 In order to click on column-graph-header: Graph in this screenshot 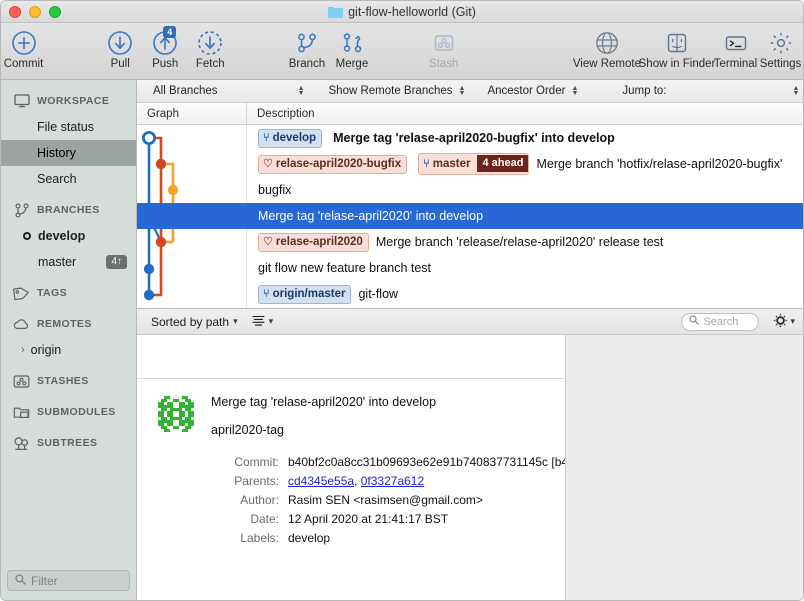, I will do `click(192, 113)`.